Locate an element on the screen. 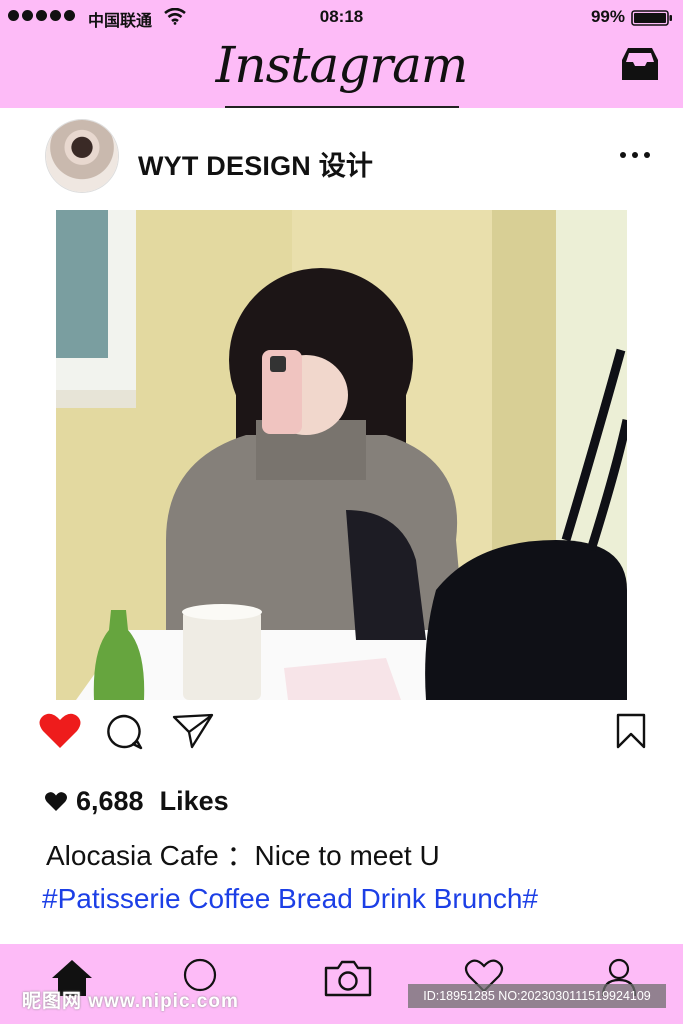 The width and height of the screenshot is (683, 1024). post-hashtags: #Patisserie Coffee Bread Drink Brunch# is located at coordinates (290, 899).